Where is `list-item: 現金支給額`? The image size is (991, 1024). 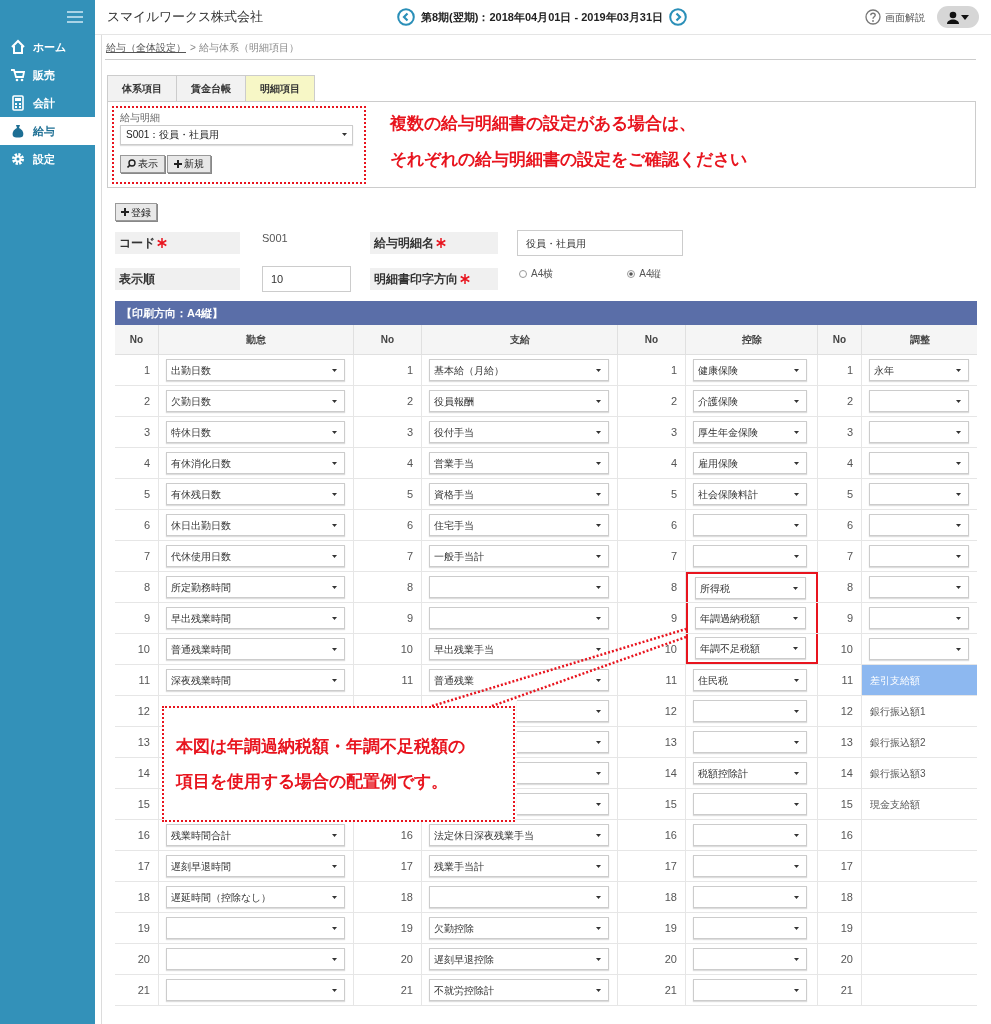 list-item: 現金支給額 is located at coordinates (919, 804).